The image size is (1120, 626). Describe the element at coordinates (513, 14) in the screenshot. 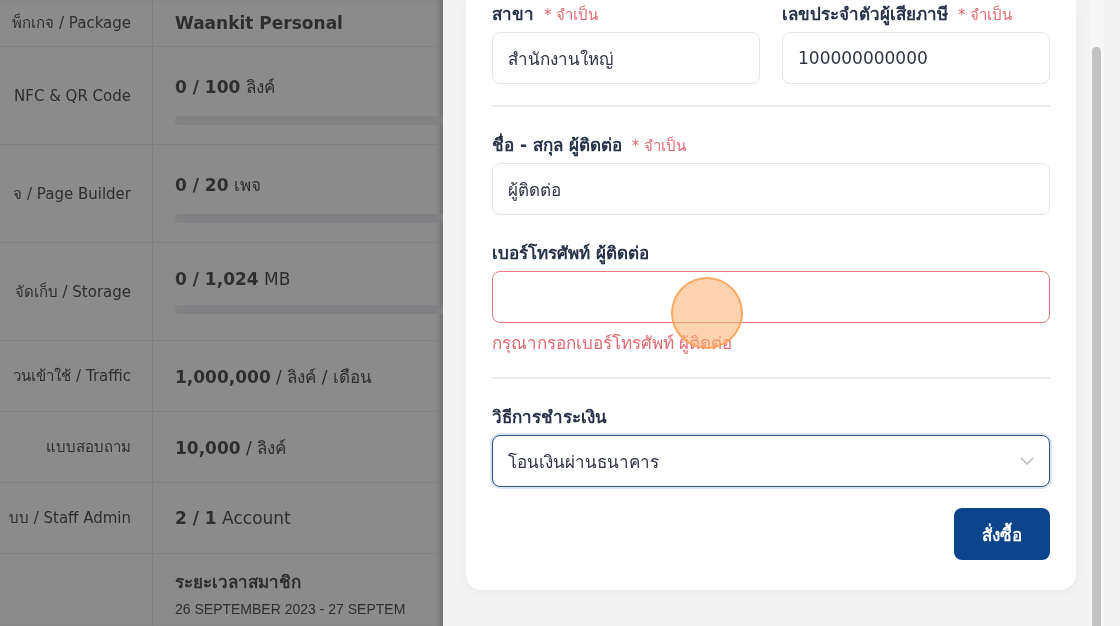

I see `field-label: สาขา` at that location.